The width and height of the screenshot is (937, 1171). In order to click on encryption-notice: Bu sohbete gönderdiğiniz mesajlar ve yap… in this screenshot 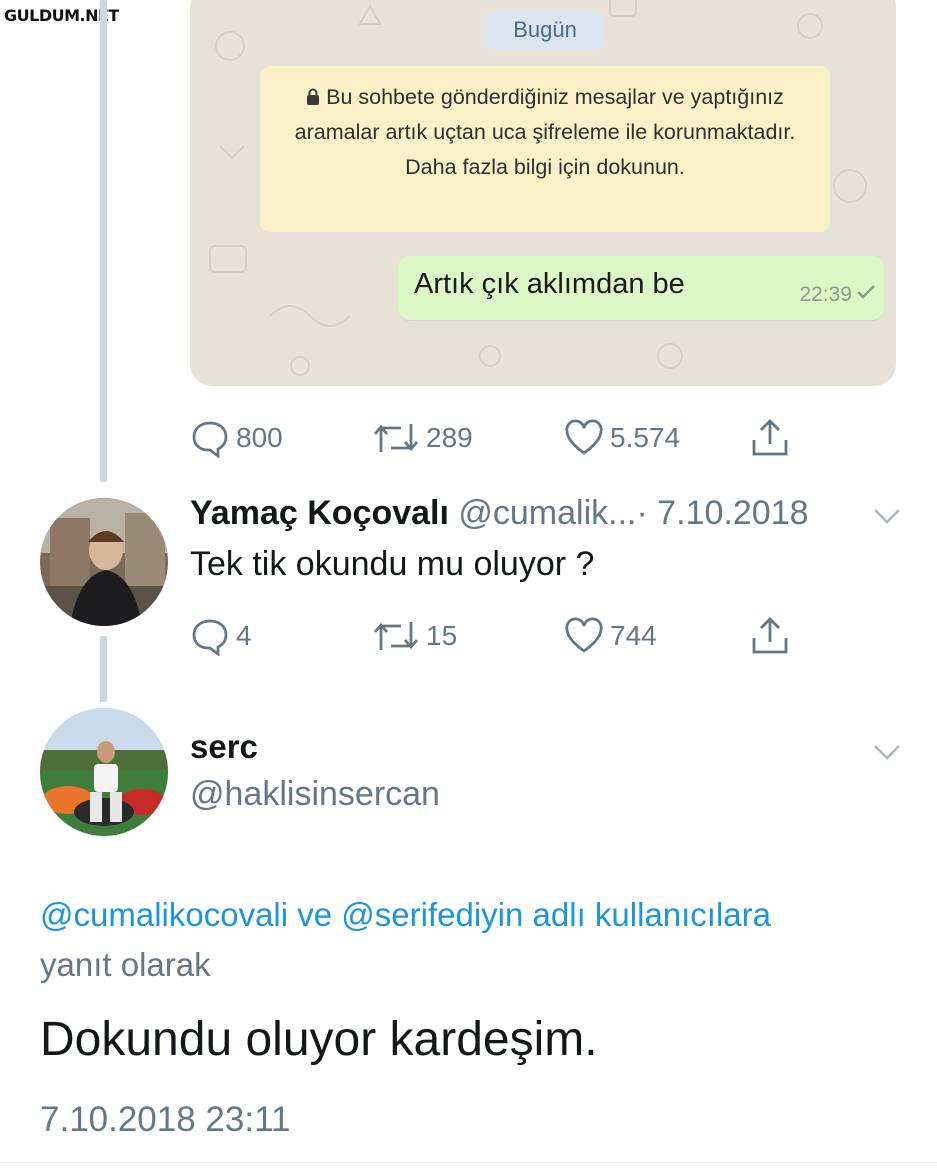, I will do `click(545, 149)`.